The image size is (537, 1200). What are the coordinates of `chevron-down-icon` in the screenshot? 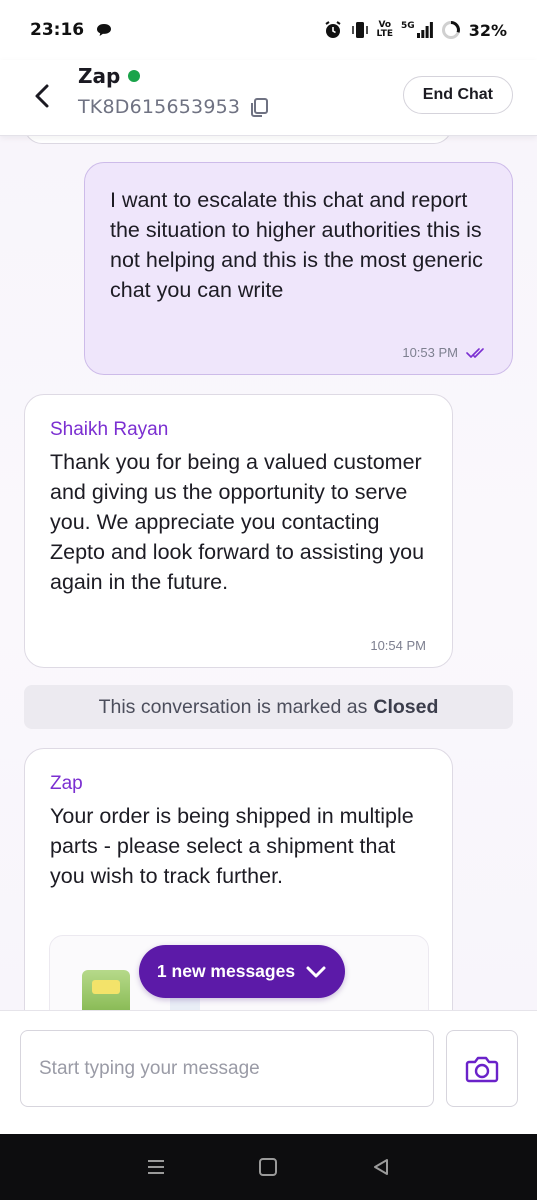 It's located at (316, 971).